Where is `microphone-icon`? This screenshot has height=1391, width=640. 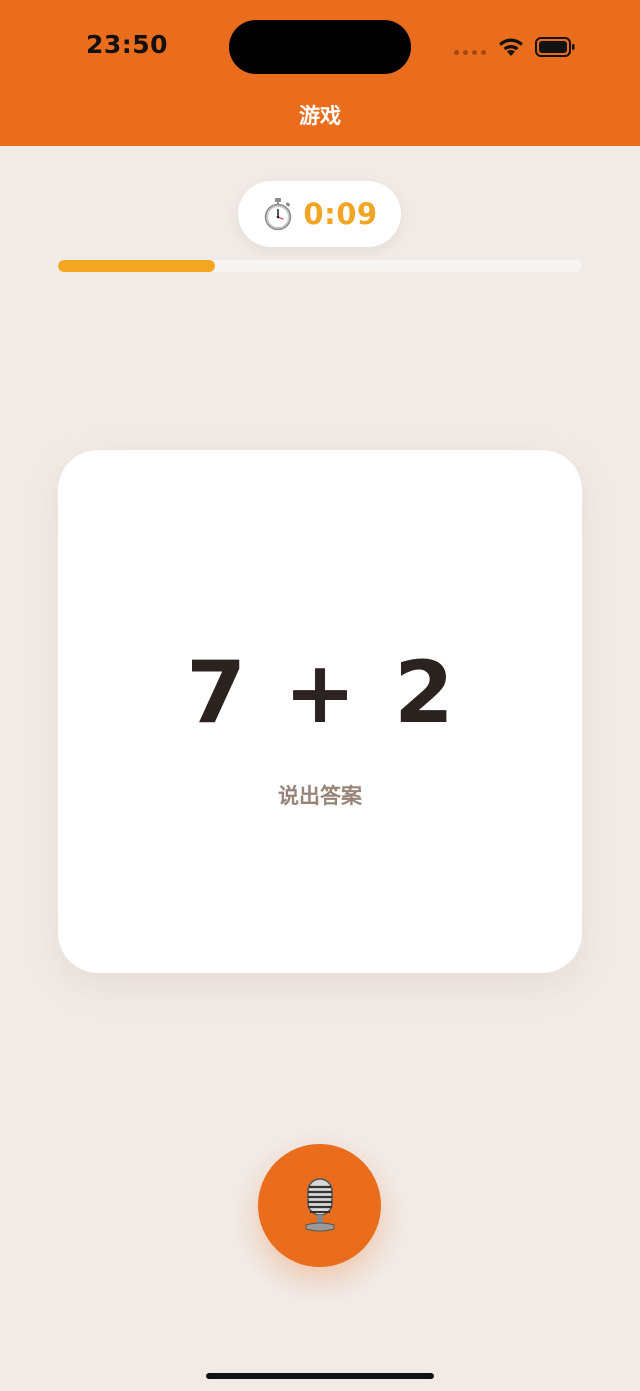
microphone-icon is located at coordinates (319, 1204).